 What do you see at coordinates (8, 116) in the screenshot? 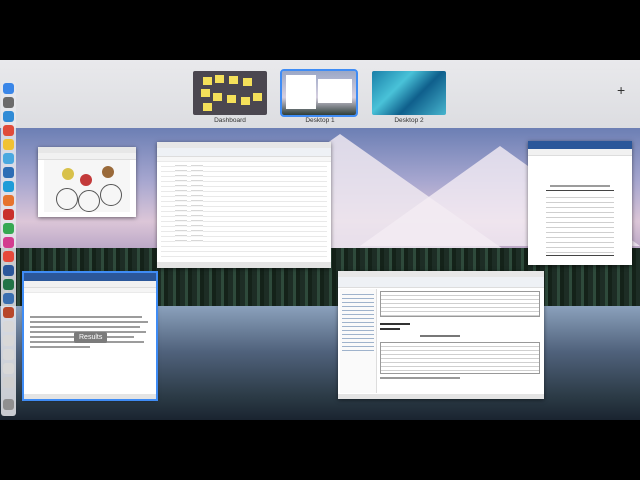
I see `safari-icon` at bounding box center [8, 116].